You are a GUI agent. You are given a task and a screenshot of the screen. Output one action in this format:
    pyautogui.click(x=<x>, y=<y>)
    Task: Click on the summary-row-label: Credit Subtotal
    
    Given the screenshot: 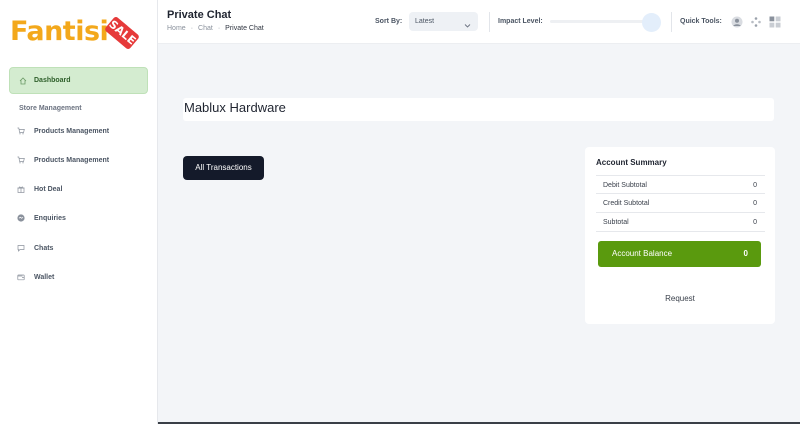 What is the action you would take?
    pyautogui.click(x=626, y=203)
    